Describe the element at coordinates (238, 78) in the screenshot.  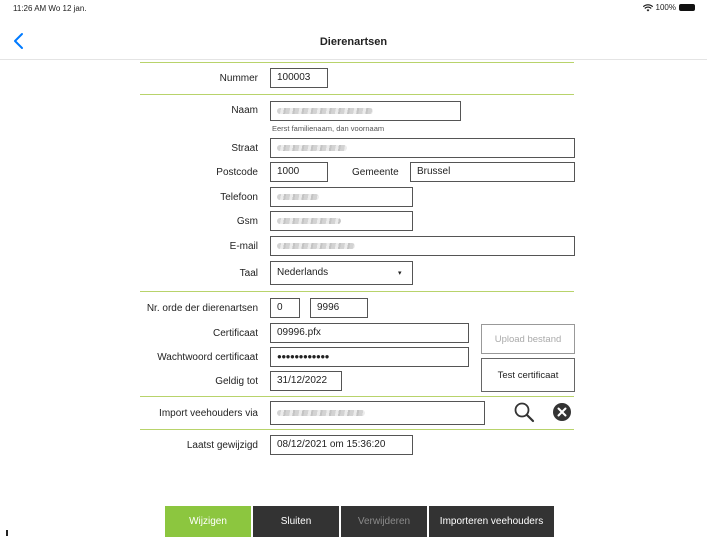
I see `nummer-label: Nummer` at that location.